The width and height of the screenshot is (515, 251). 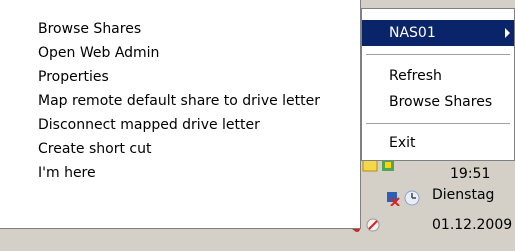 I want to click on menu-item-im-here: I'm here, so click(x=67, y=173).